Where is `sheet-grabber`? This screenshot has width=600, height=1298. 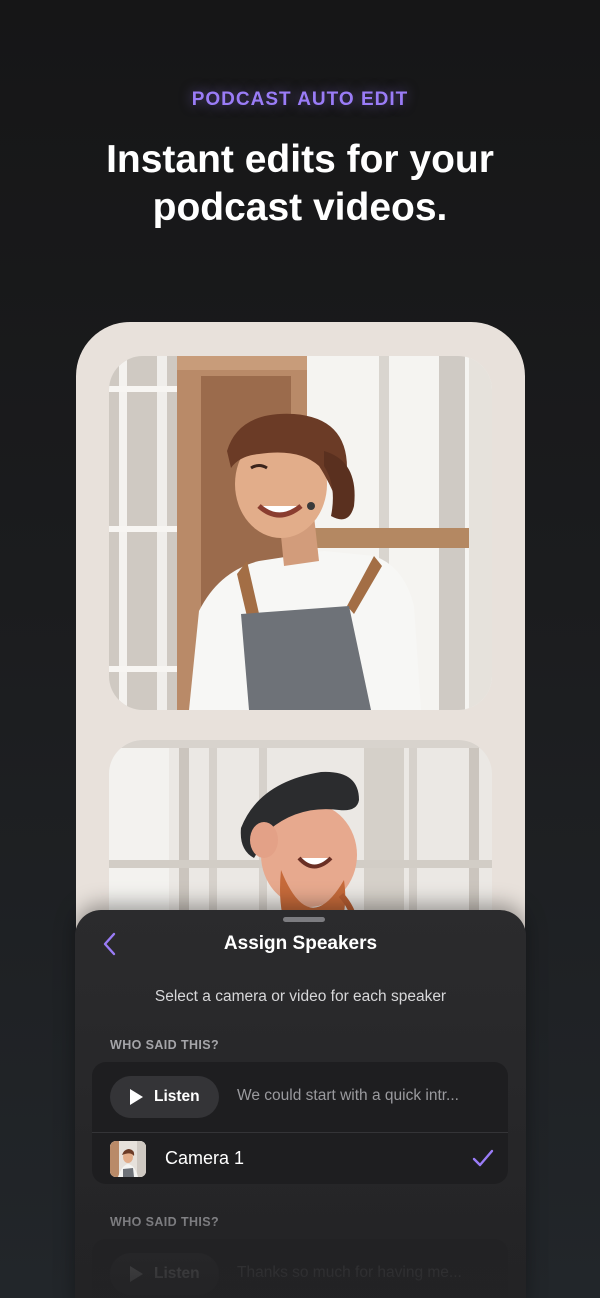
sheet-grabber is located at coordinates (304, 919).